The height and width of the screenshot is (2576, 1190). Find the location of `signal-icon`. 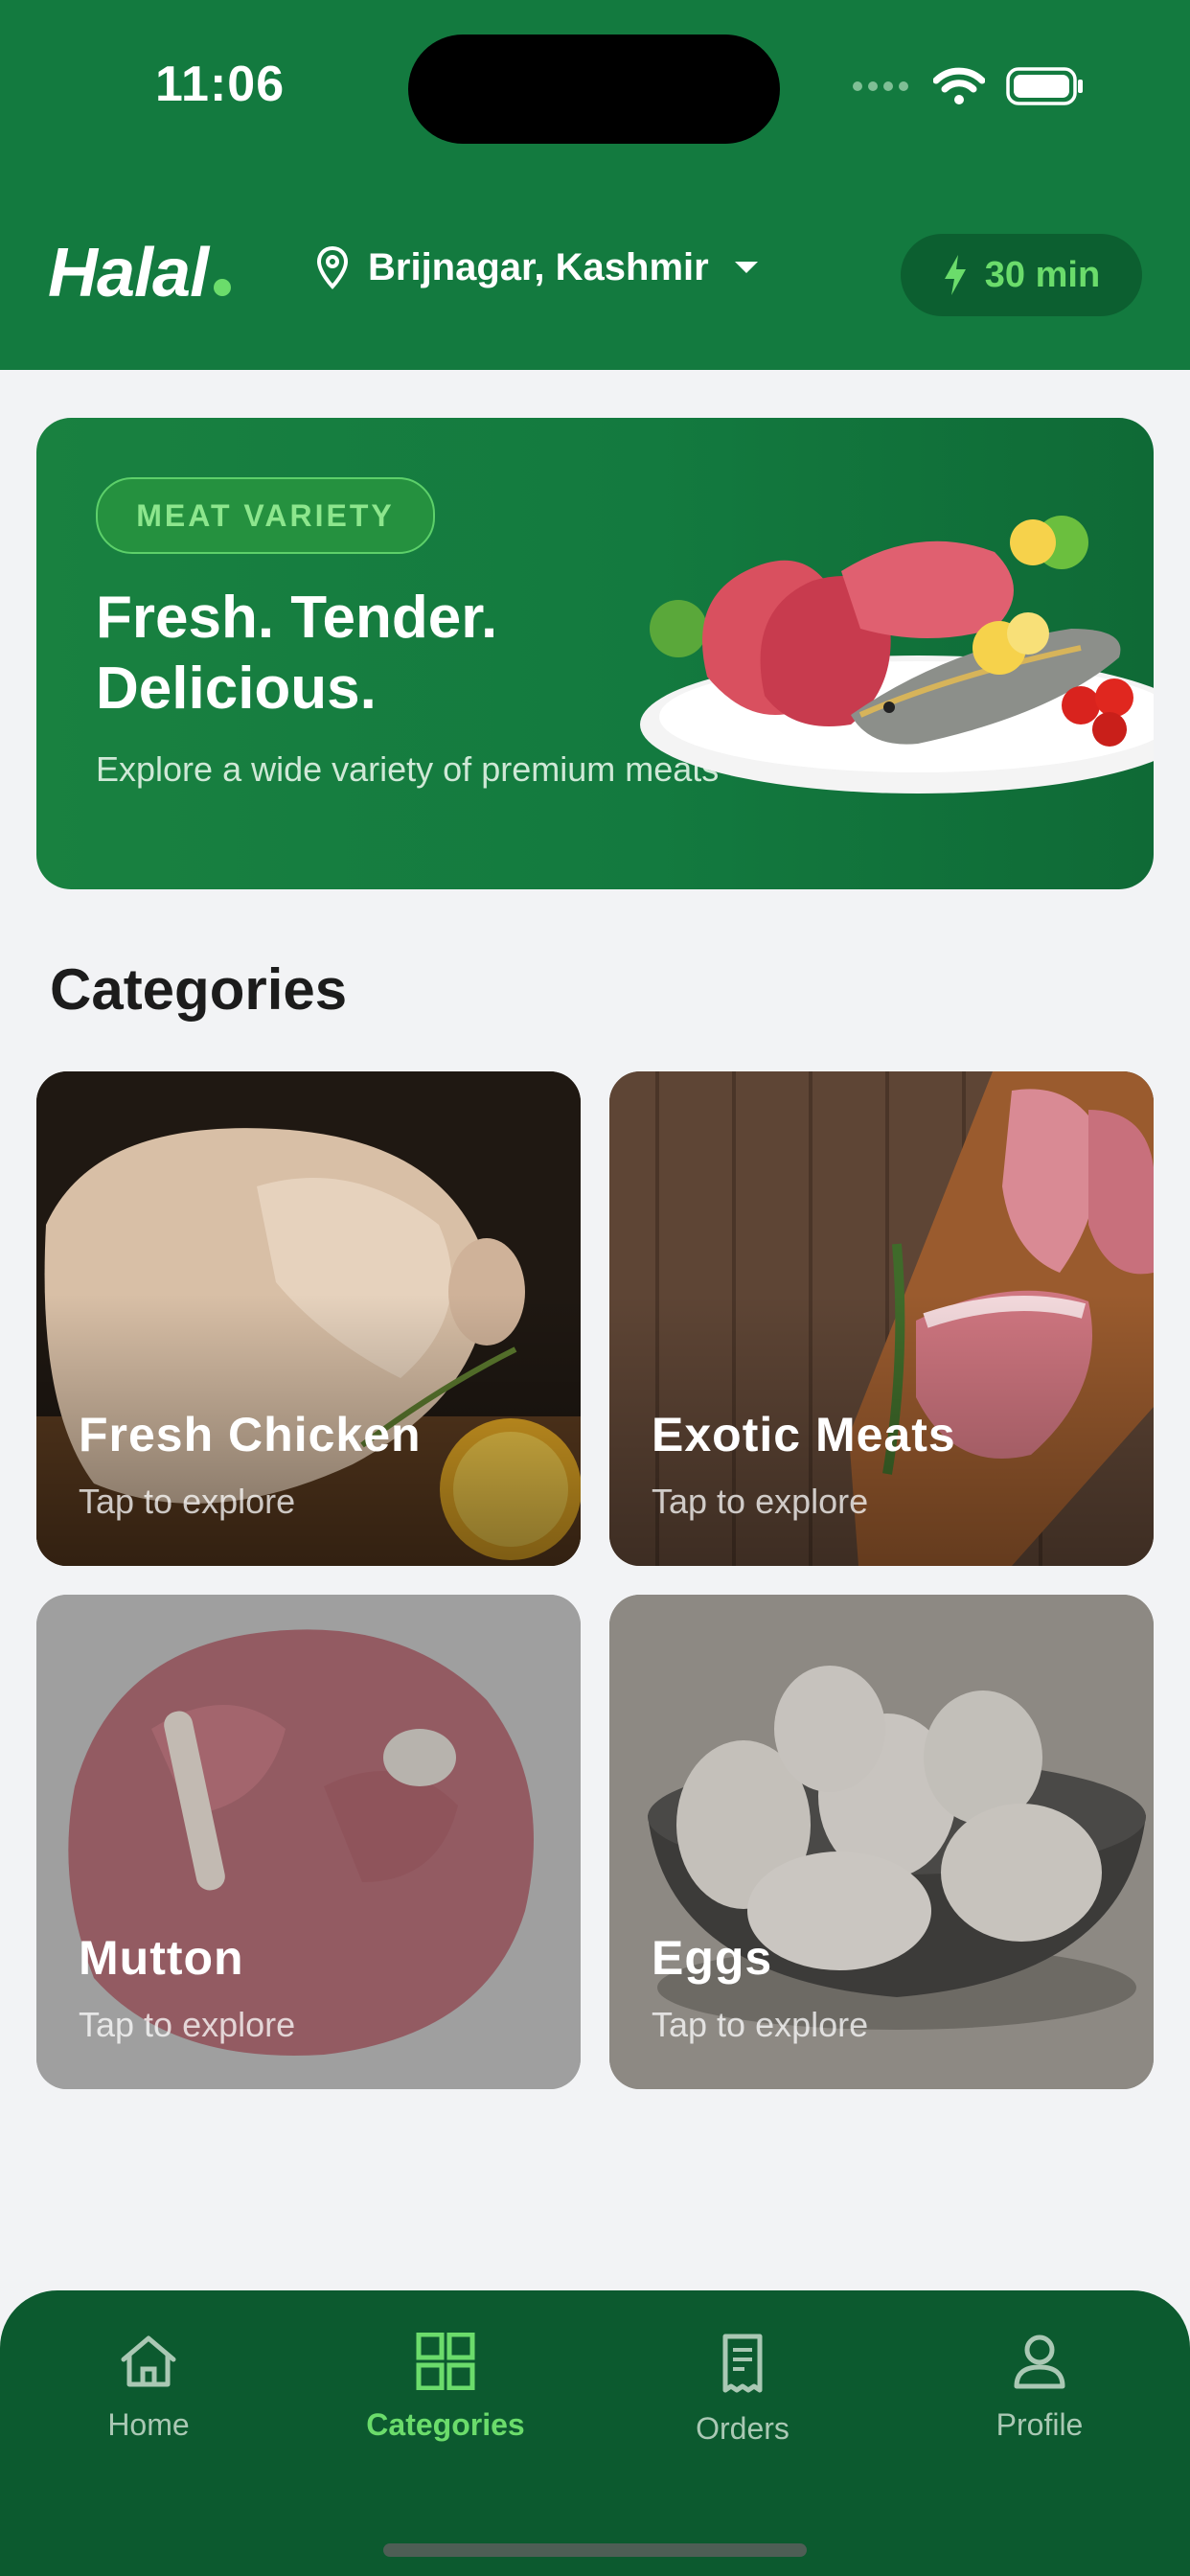

signal-icon is located at coordinates (881, 86).